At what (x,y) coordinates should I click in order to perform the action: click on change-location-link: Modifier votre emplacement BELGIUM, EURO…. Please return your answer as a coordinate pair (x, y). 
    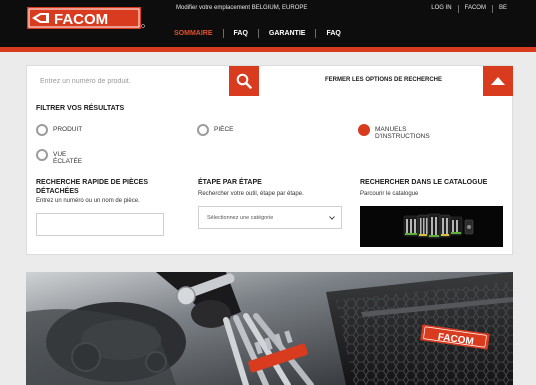
    Looking at the image, I should click on (241, 8).